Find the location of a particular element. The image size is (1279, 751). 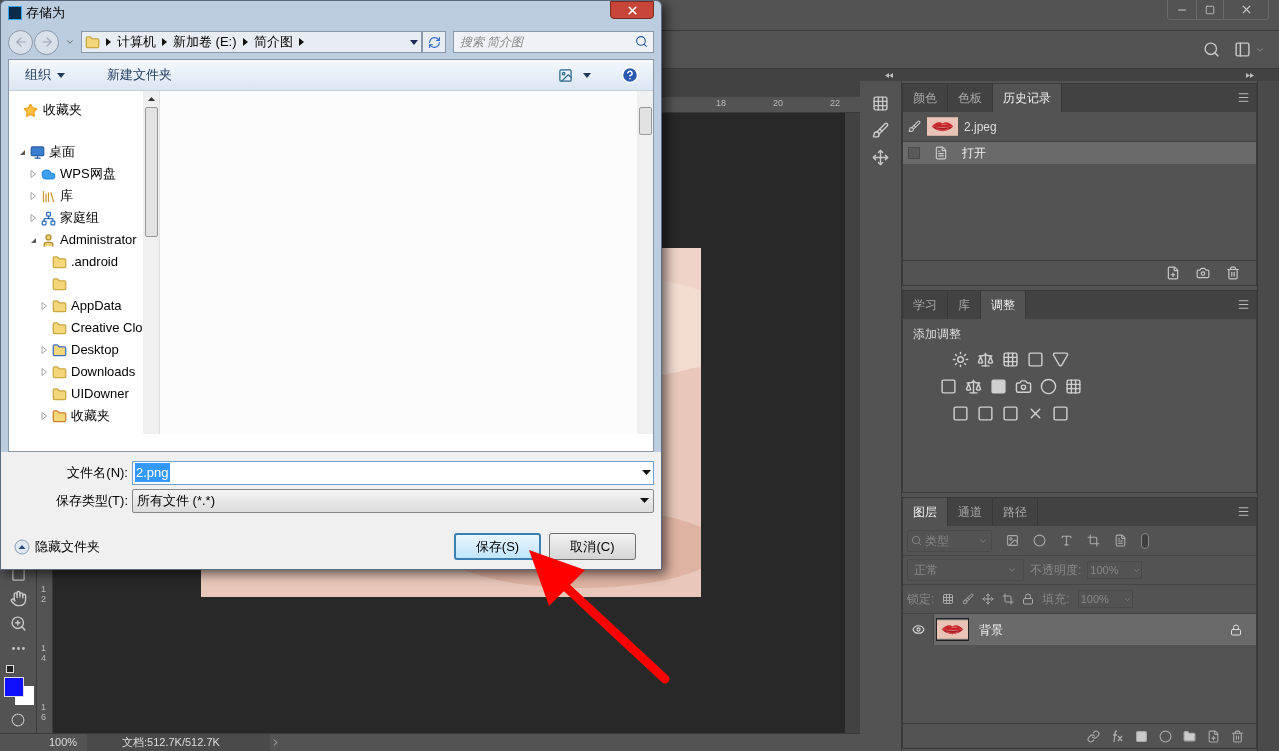

background-color-swatch is located at coordinates (24, 695).